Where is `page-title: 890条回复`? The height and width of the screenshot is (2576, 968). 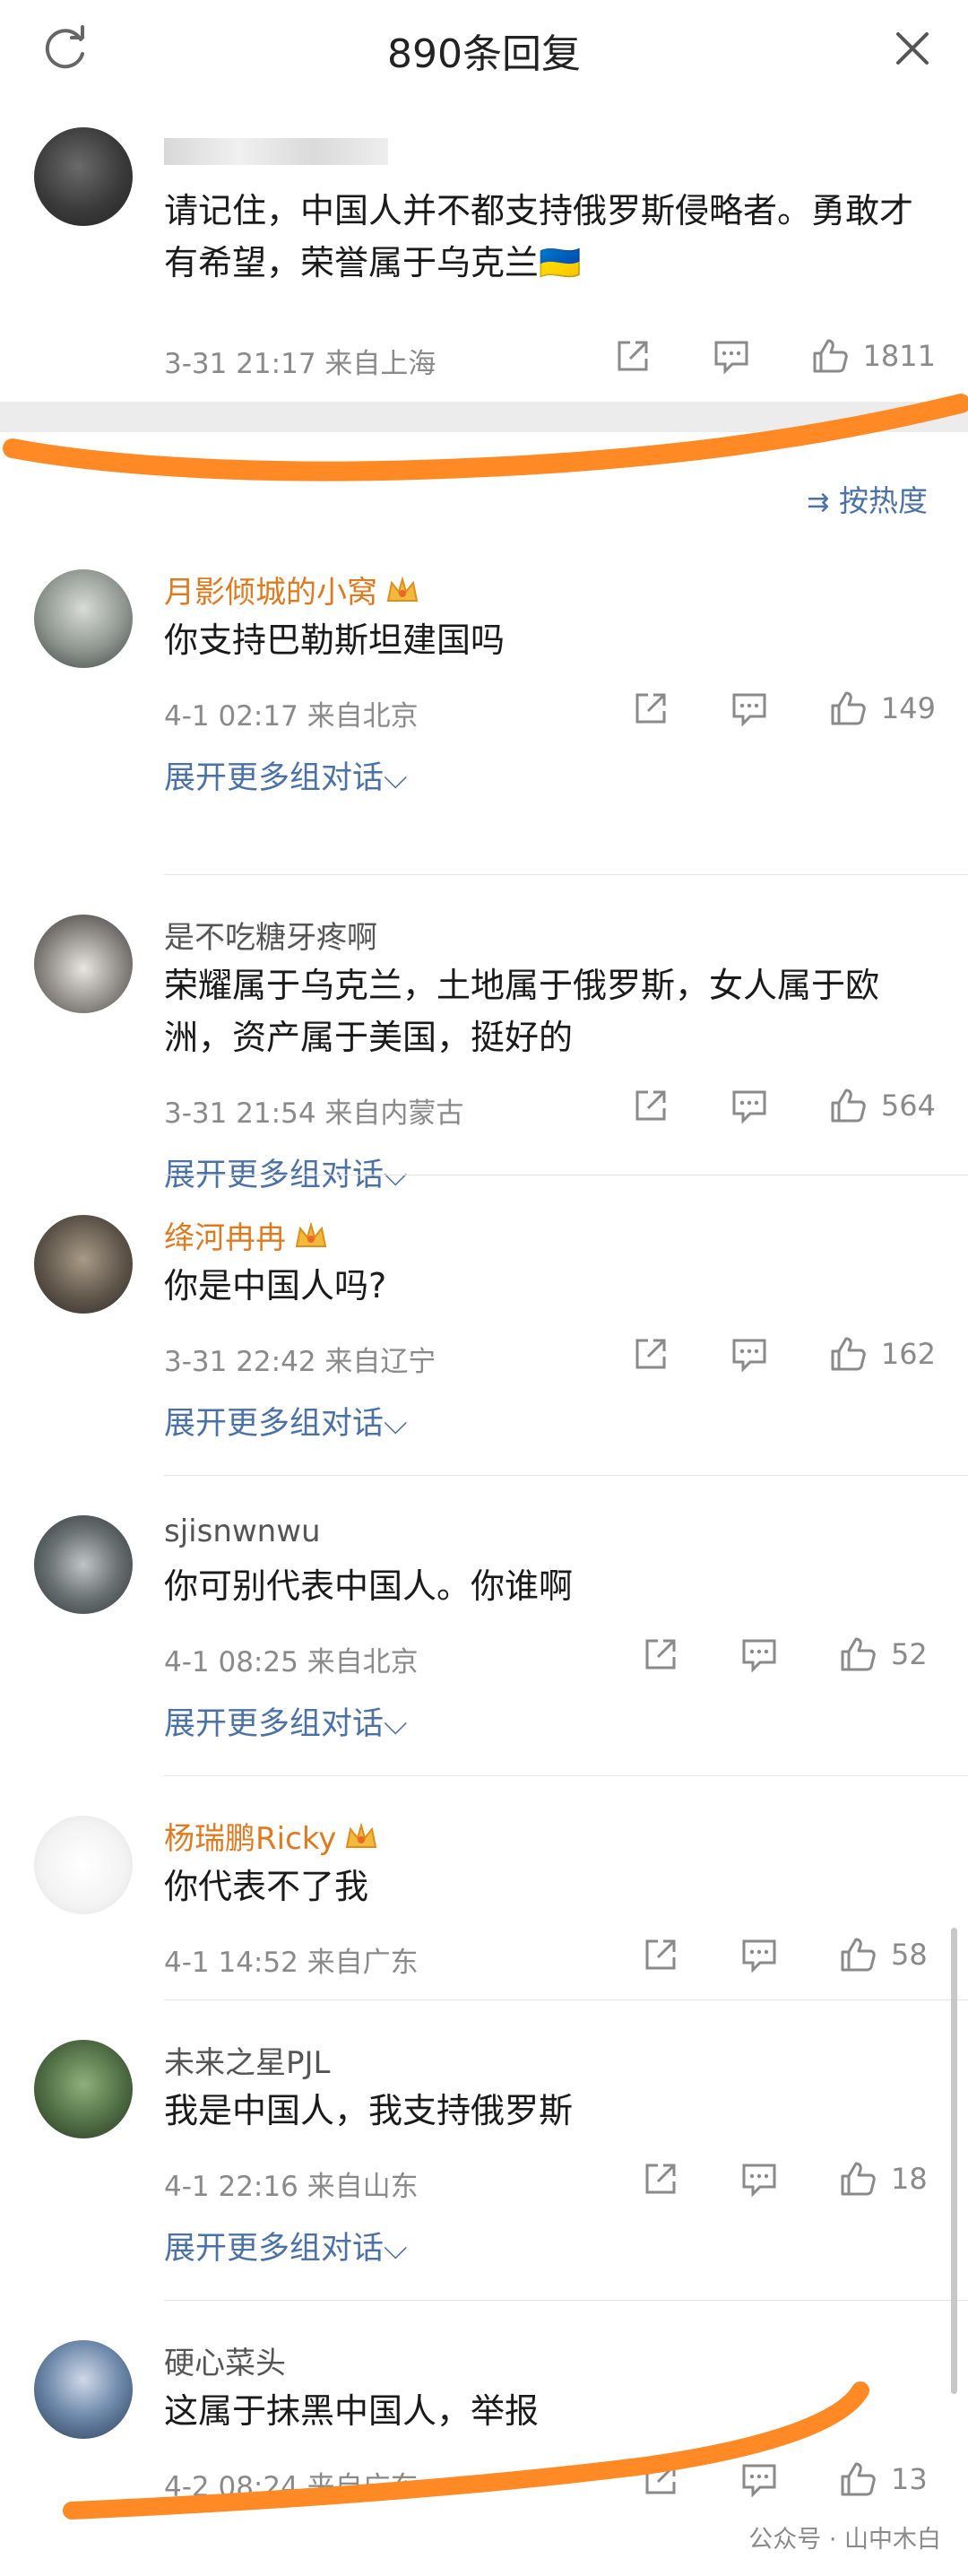 page-title: 890条回复 is located at coordinates (484, 54).